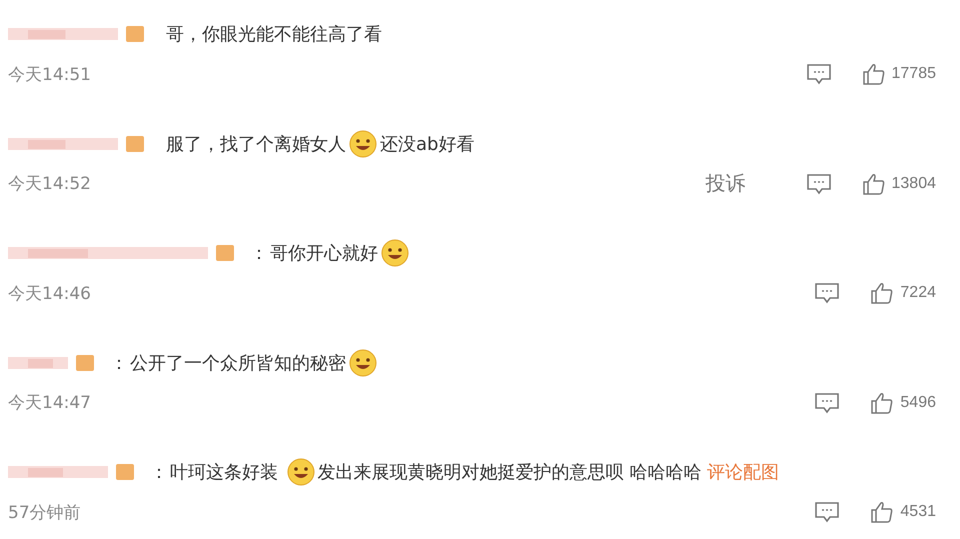 The image size is (960, 539). What do you see at coordinates (427, 144) in the screenshot?
I see `comment-text: 还没ab好看` at bounding box center [427, 144].